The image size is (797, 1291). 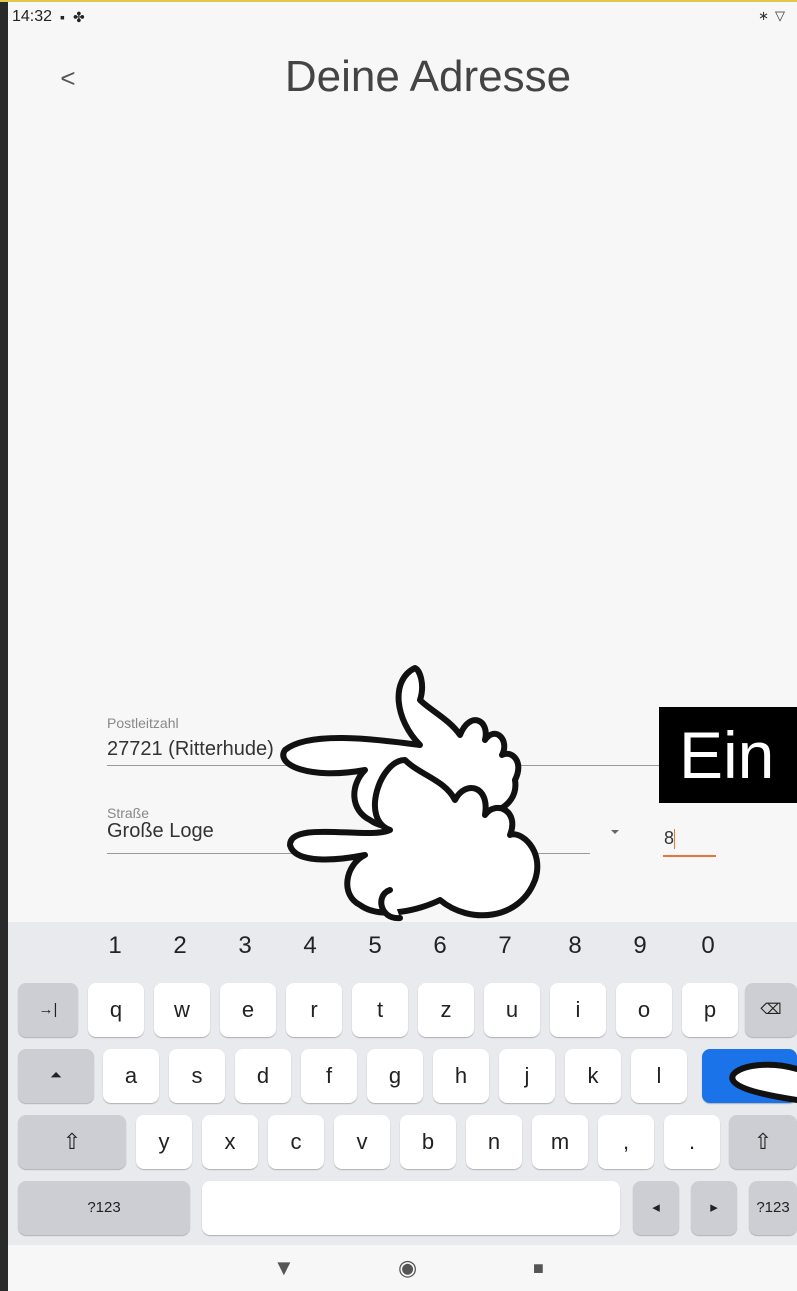 I want to click on scribble-drawing, so click(x=763, y=1082).